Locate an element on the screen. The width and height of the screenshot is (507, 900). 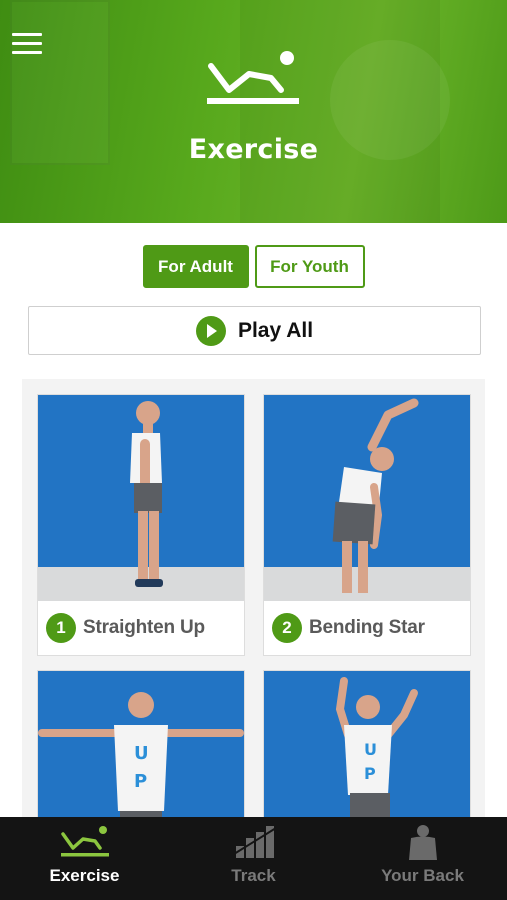
play-all-label: Play All is located at coordinates (275, 330).